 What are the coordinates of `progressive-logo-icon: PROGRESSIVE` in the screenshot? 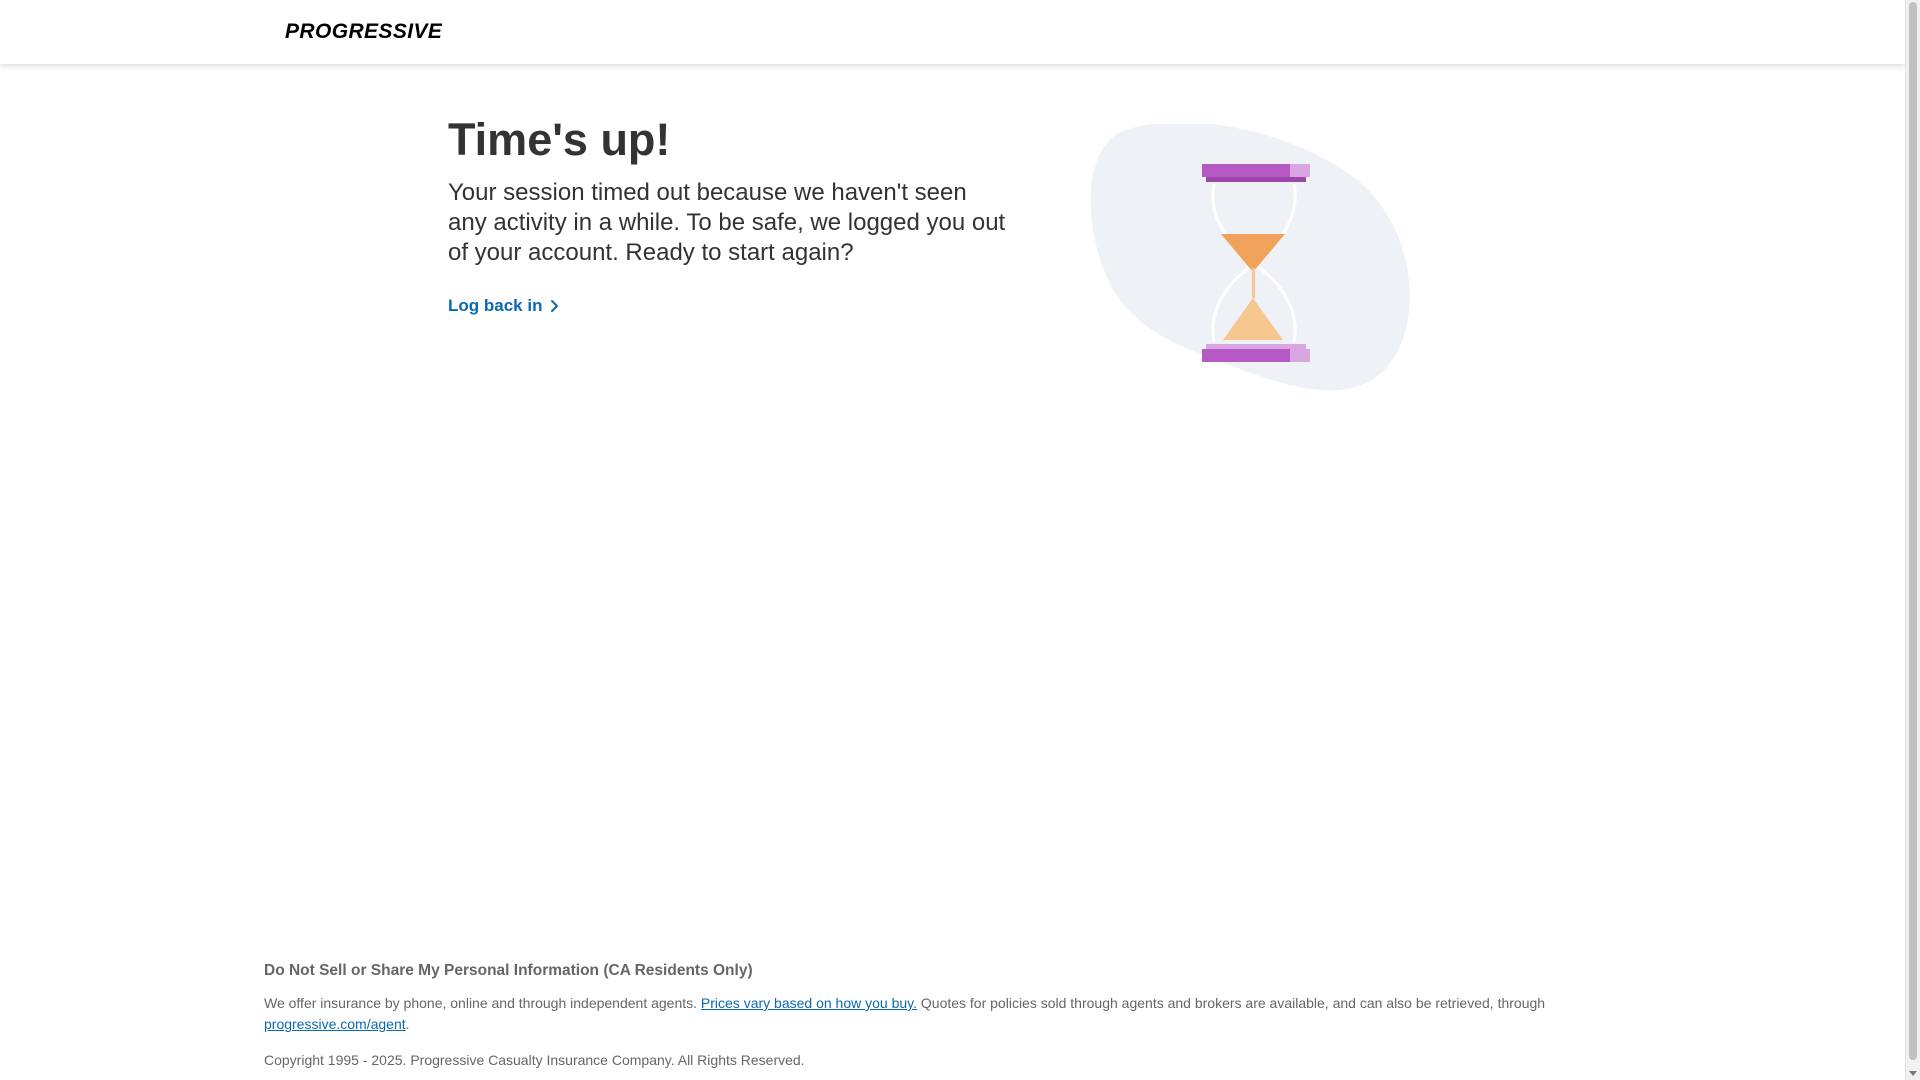 It's located at (363, 31).